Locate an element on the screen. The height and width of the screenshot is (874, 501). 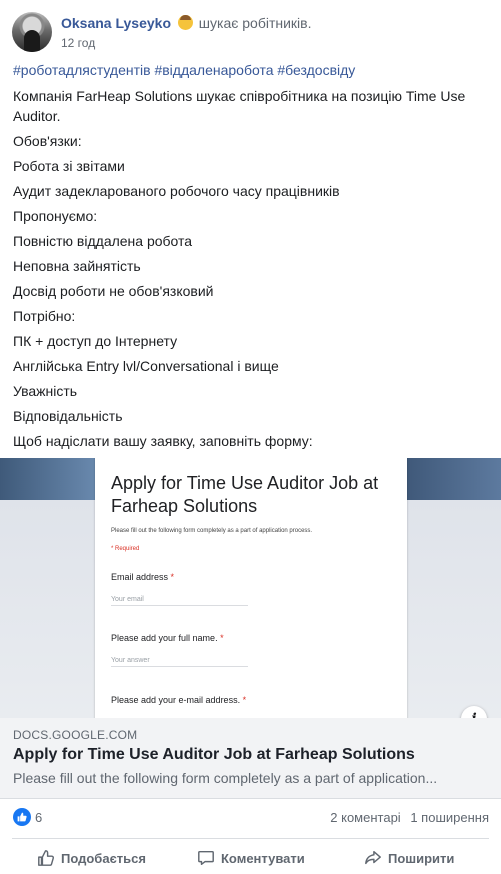
post-line: Уважність is located at coordinates (45, 391).